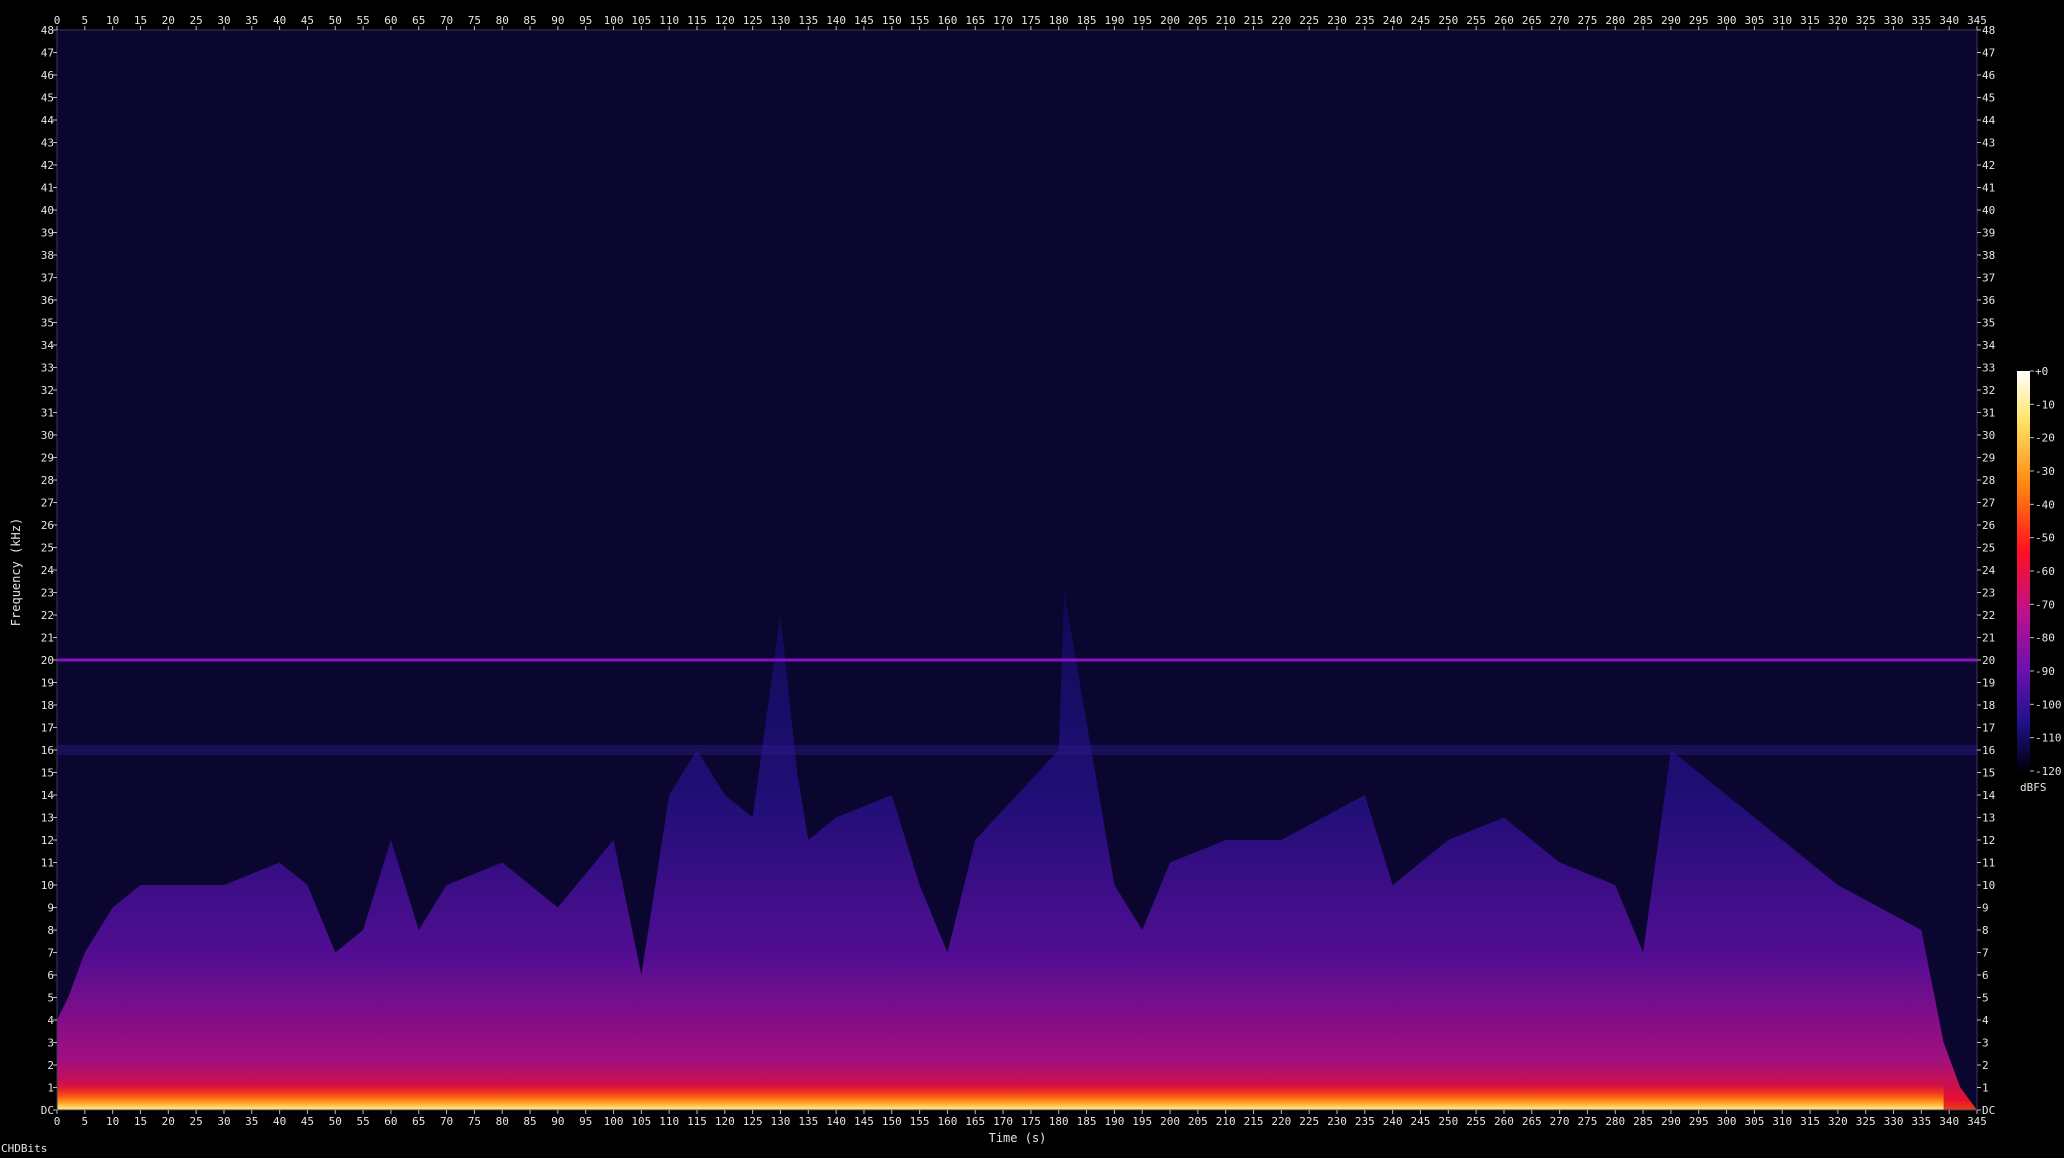 The image size is (2064, 1158). What do you see at coordinates (48, 795) in the screenshot?
I see `y-tick-label: 14` at bounding box center [48, 795].